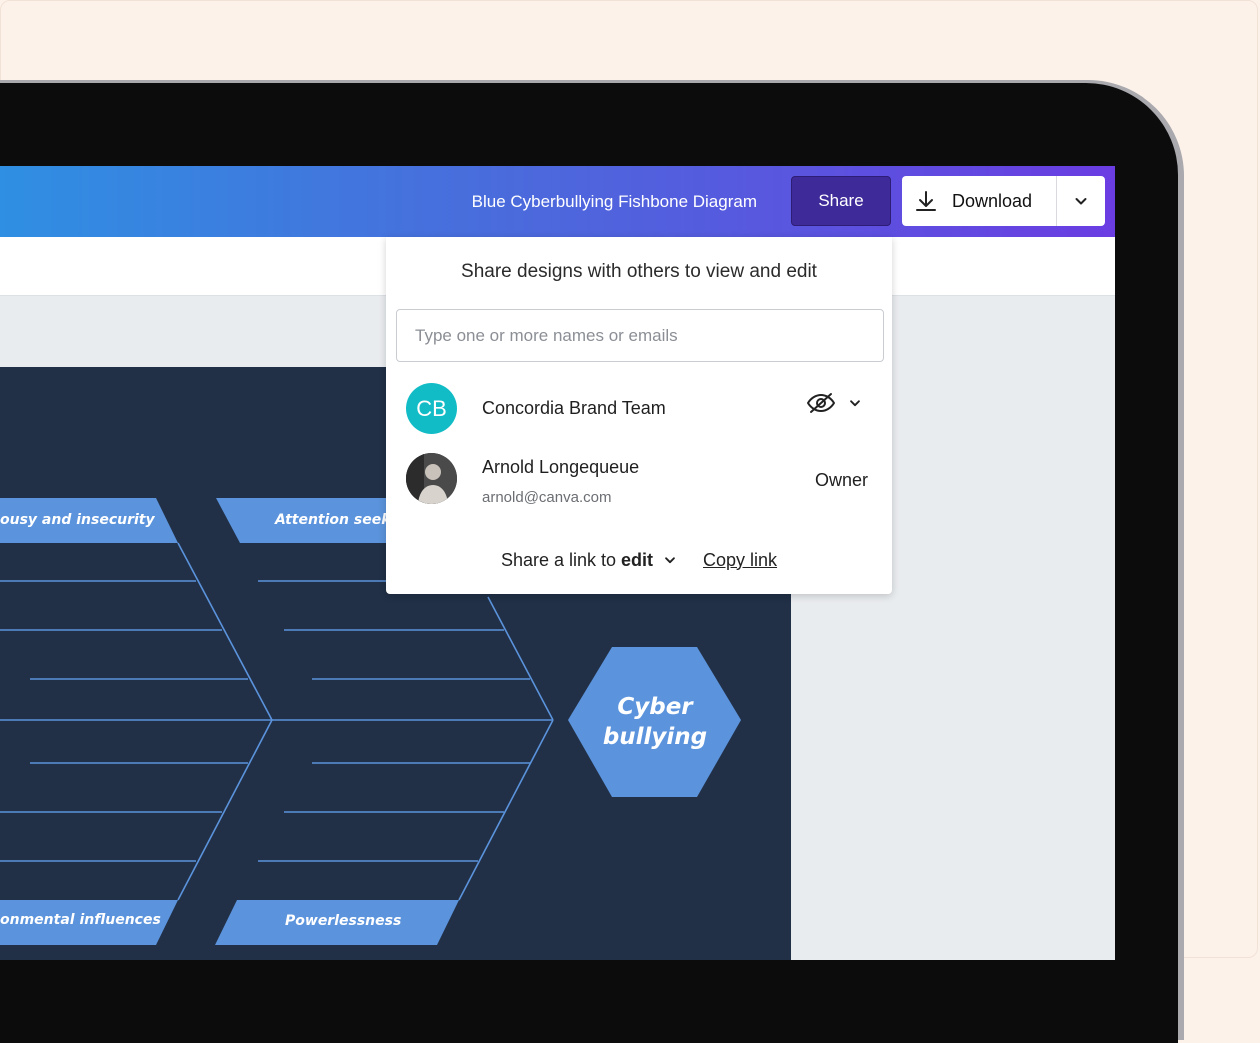 Image resolution: width=1260 pixels, height=1043 pixels. I want to click on owner-role-label: Owner, so click(841, 480).